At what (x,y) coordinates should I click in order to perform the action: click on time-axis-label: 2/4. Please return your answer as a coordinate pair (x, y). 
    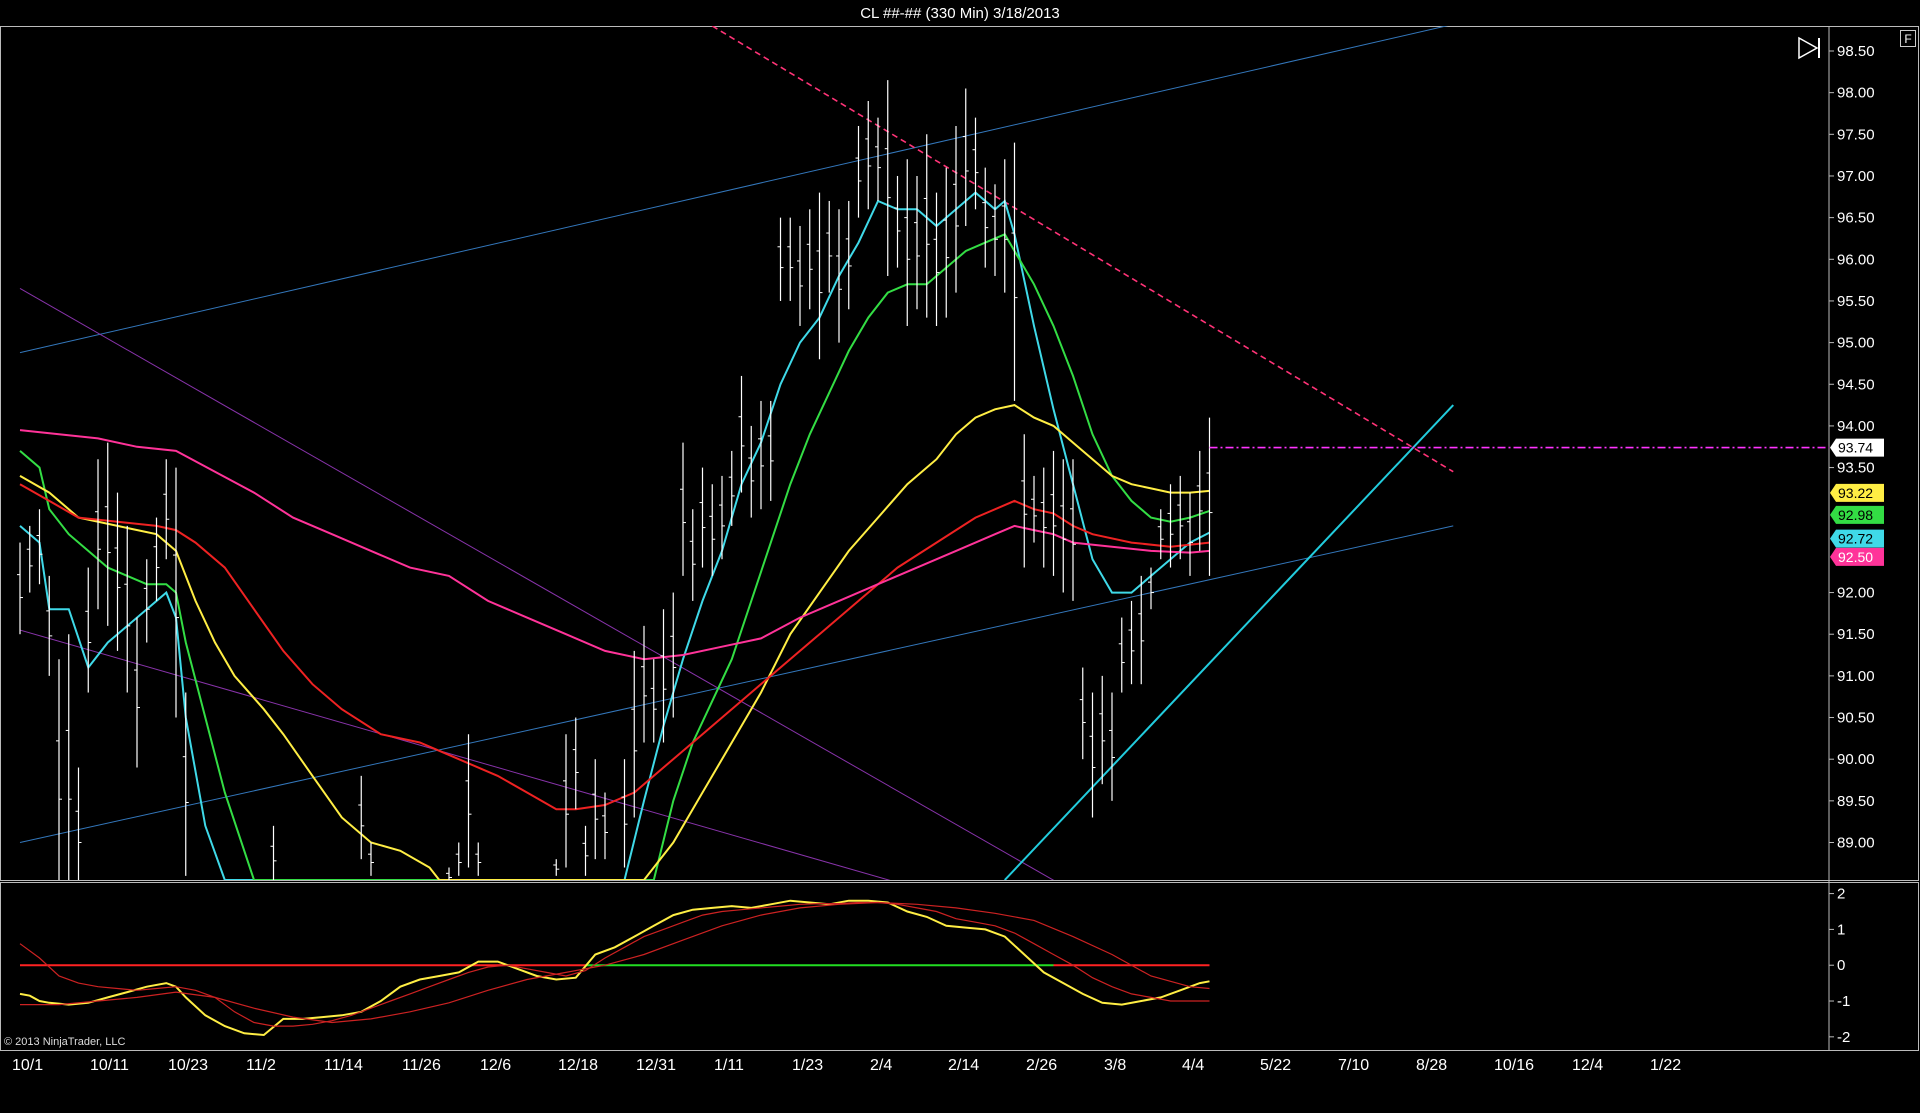
    Looking at the image, I should click on (881, 1065).